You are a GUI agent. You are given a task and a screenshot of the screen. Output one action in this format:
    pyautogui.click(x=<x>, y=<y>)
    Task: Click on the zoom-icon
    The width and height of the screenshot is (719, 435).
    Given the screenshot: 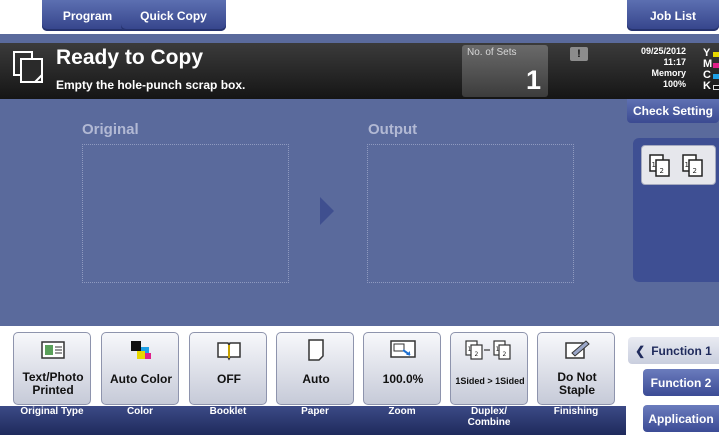 What is the action you would take?
    pyautogui.click(x=403, y=349)
    